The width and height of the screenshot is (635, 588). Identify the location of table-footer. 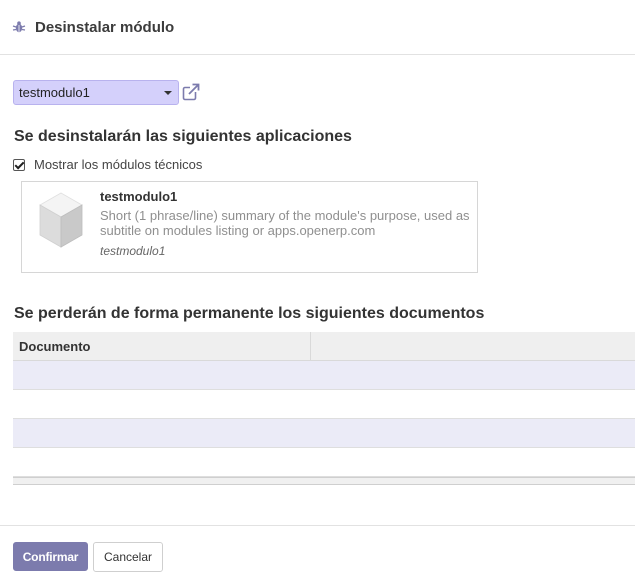
(324, 481).